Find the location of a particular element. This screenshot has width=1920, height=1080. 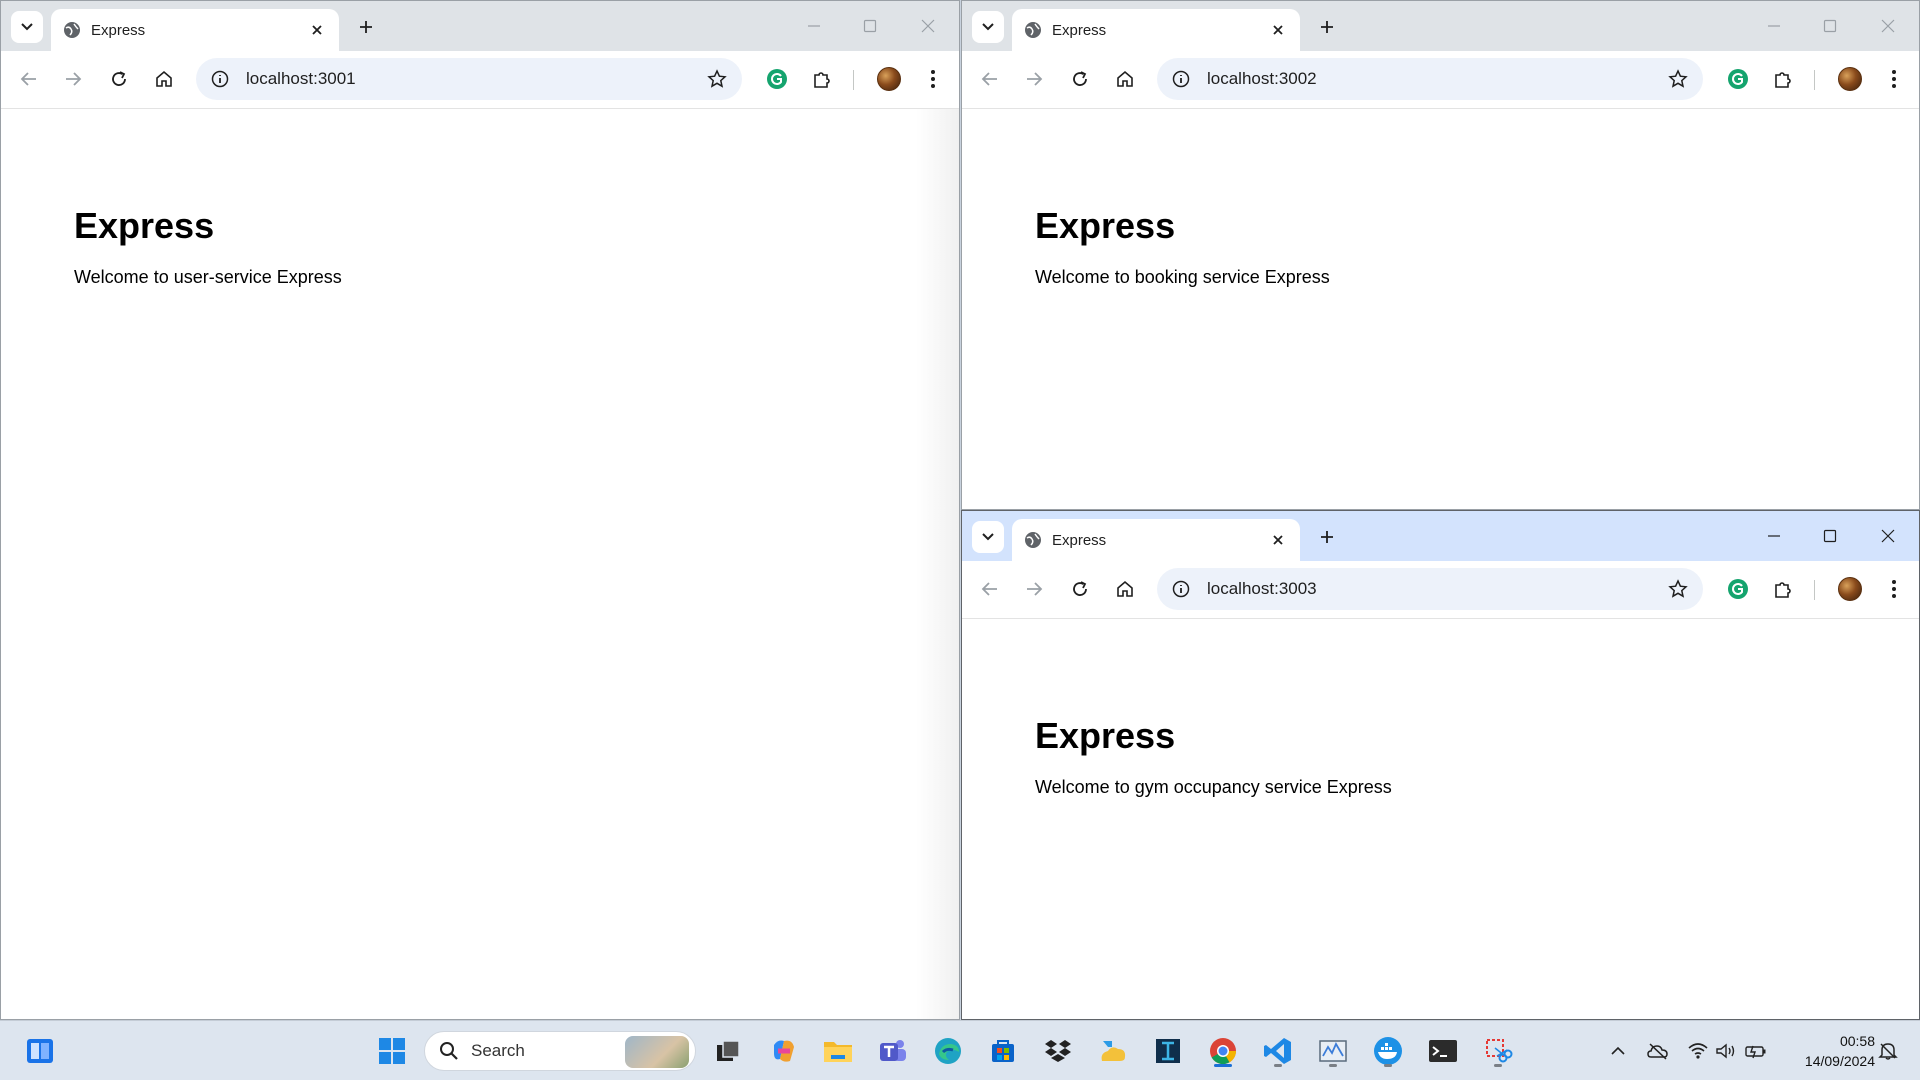

wifi-icon is located at coordinates (1698, 1051).